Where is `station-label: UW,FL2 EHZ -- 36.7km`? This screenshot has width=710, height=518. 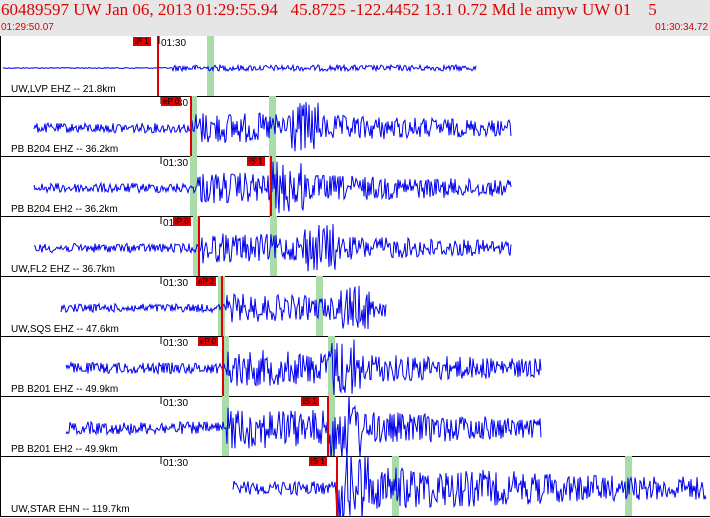
station-label: UW,FL2 EHZ -- 36.7km is located at coordinates (63, 269).